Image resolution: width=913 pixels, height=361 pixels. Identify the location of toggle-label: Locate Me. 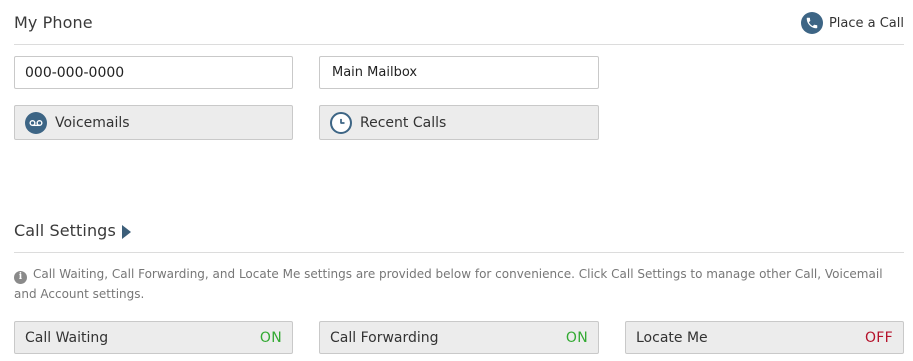
(672, 337).